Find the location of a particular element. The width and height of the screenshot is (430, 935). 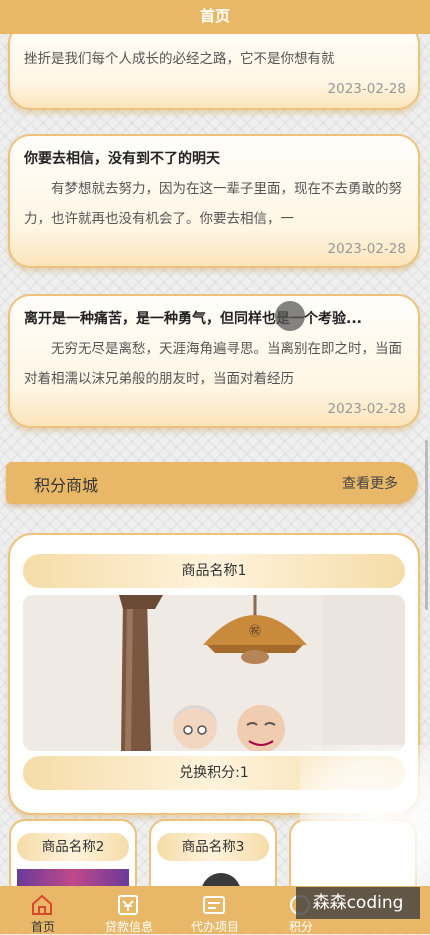

page-title: 首页 is located at coordinates (214, 16).